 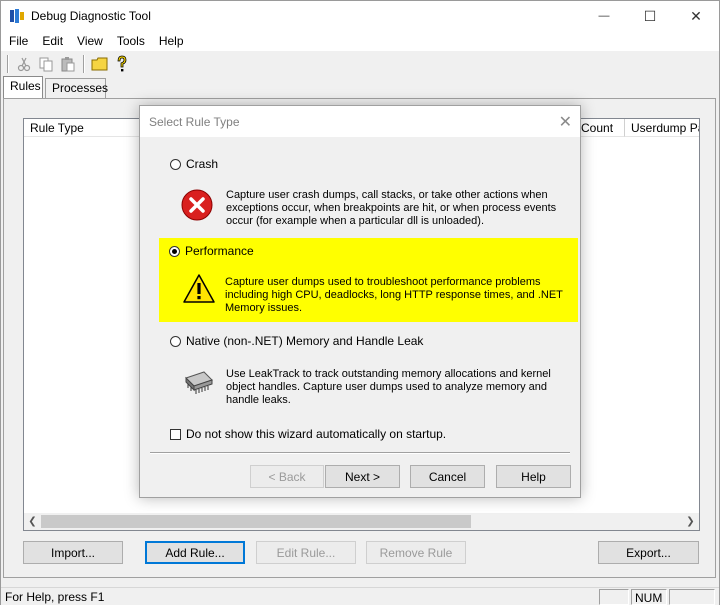 I want to click on maximize-icon: ☐, so click(x=650, y=15).